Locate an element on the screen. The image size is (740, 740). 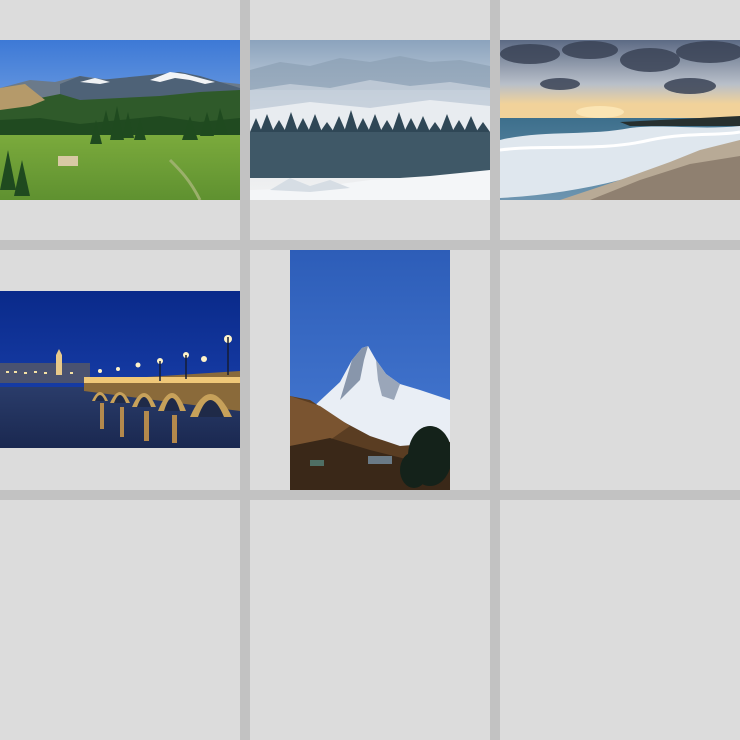
mountain-meadow-photo is located at coordinates (120, 120).